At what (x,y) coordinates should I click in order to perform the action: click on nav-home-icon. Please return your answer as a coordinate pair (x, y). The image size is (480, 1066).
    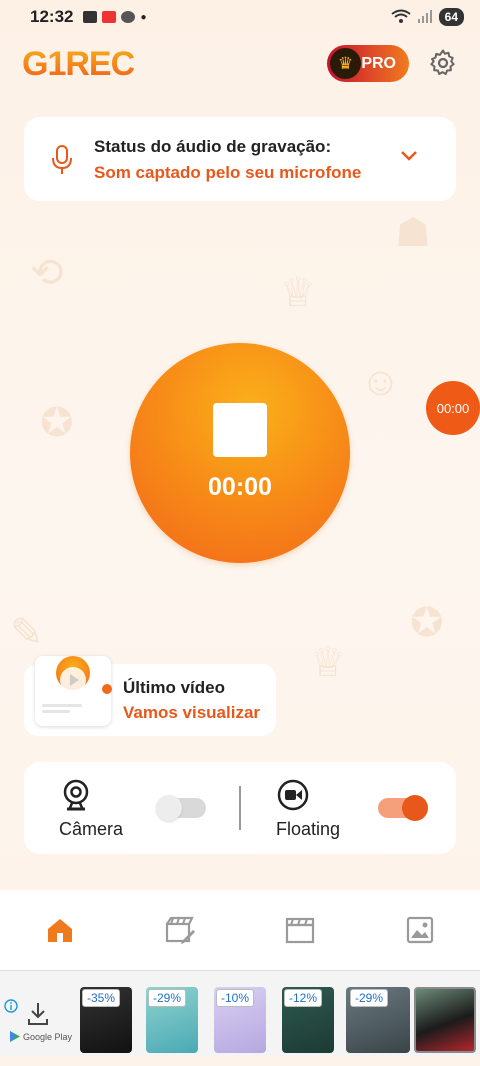
    Looking at the image, I should click on (60, 930).